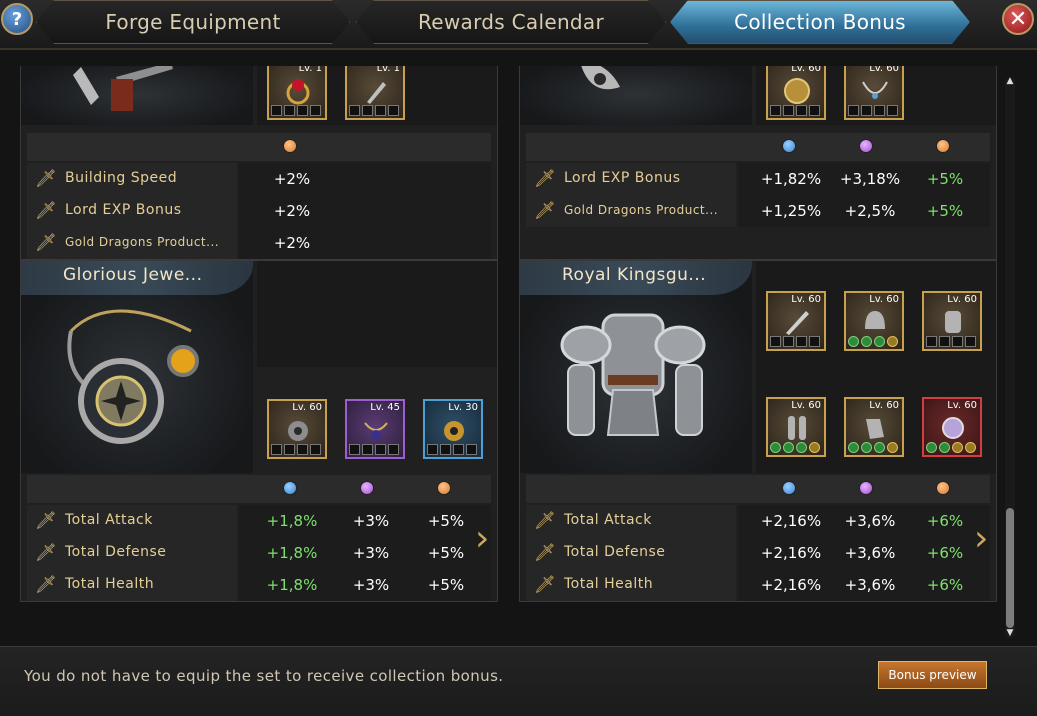  I want to click on bonus-preview-button: Bonus preview, so click(932, 675).